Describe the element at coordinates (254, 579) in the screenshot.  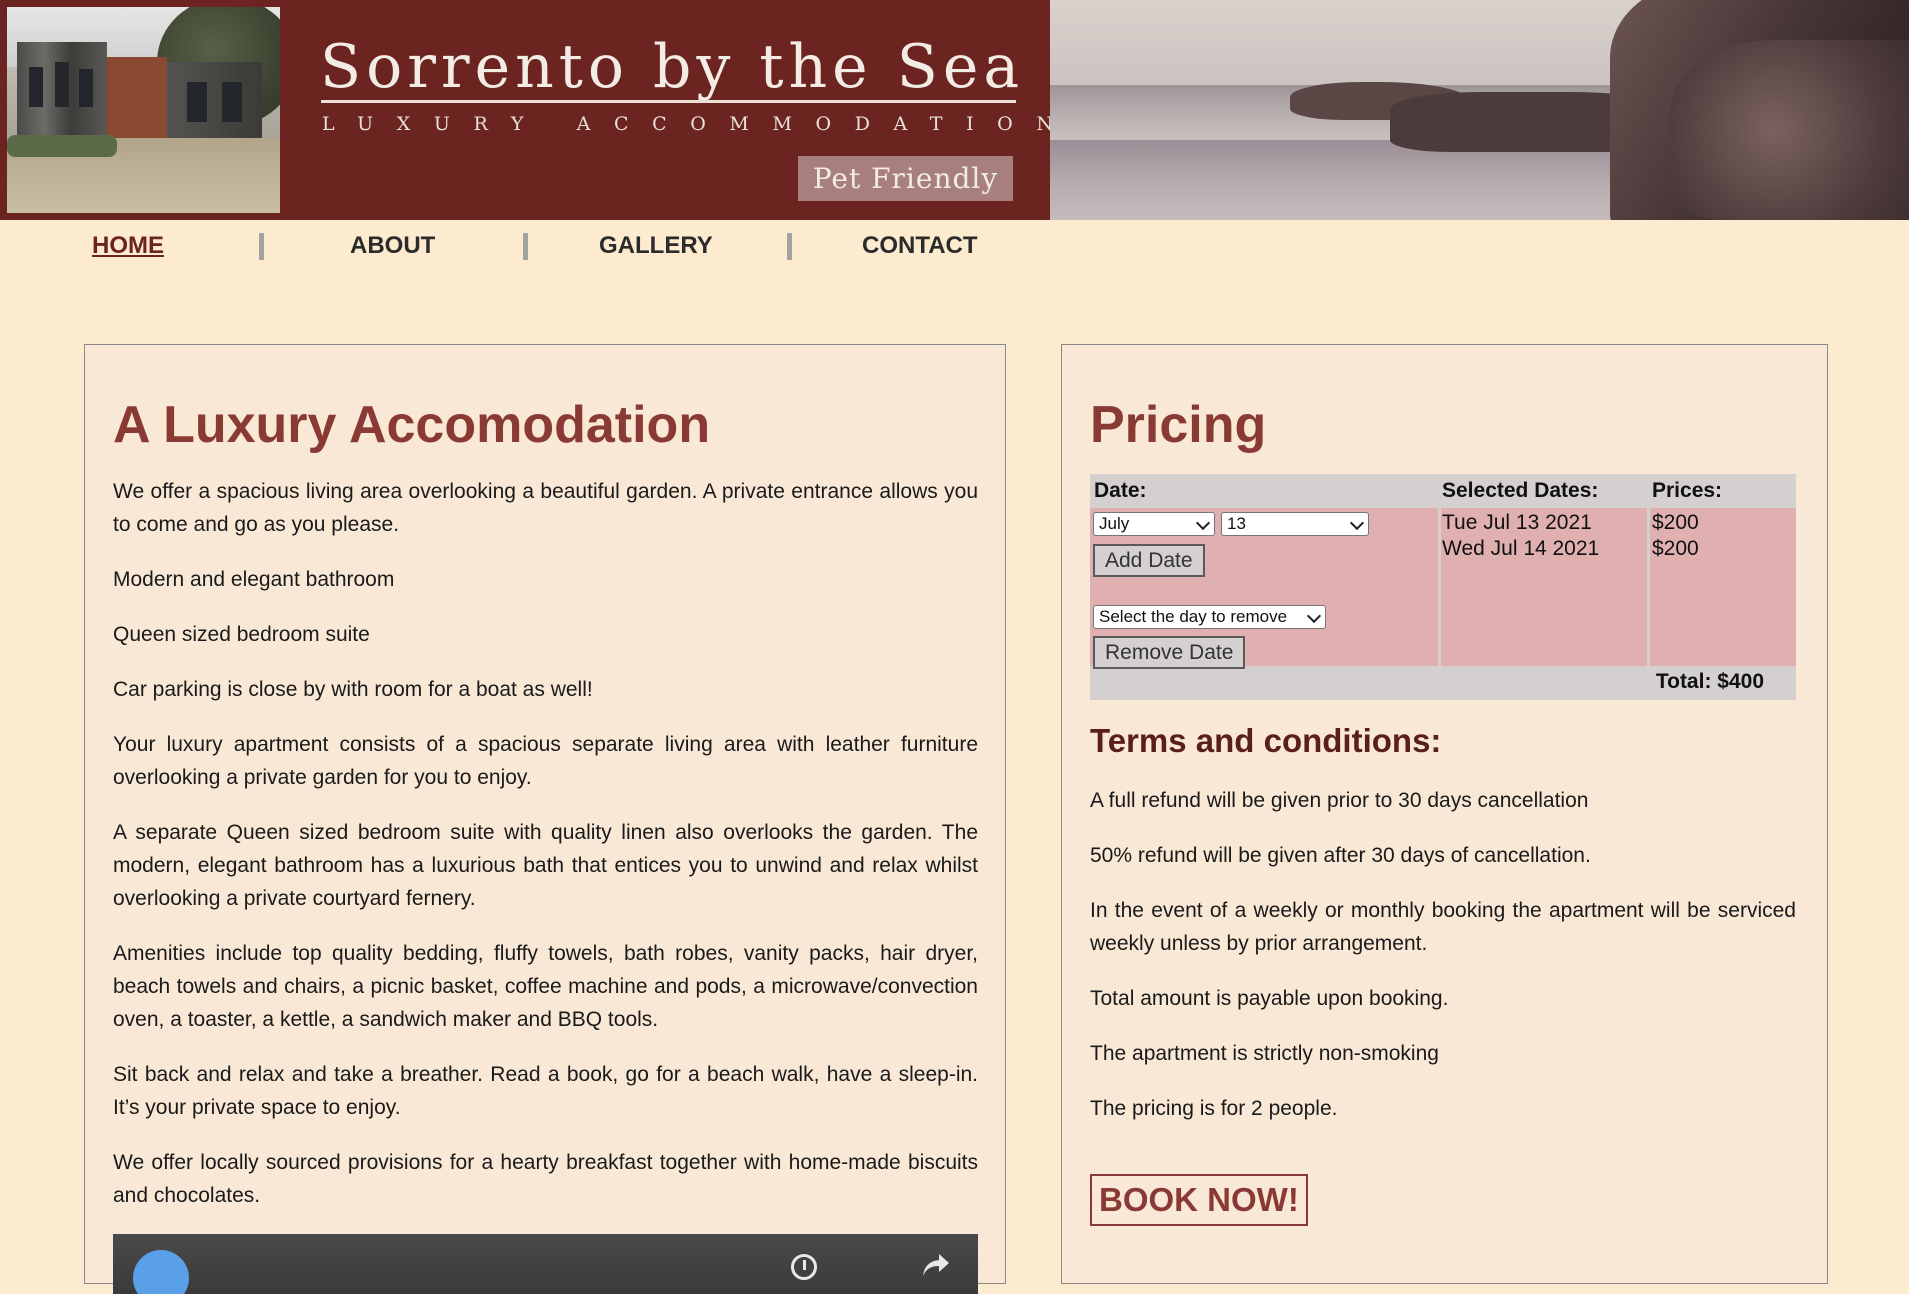
I see `about-paragraph: Modern and elegant bathroom` at that location.